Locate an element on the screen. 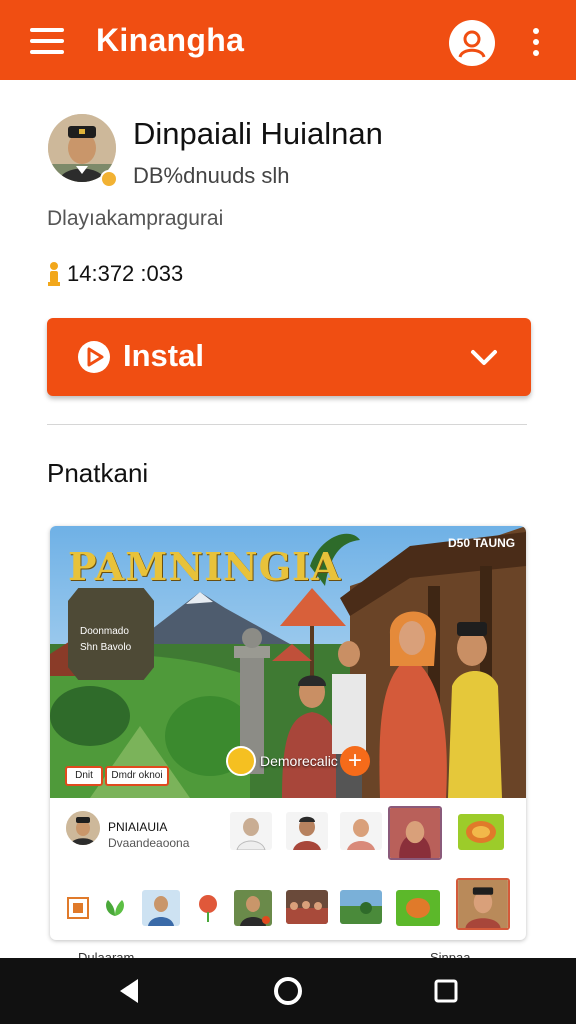 The height and width of the screenshot is (1024, 576). hero-panel-line: Shn Bavolo is located at coordinates (106, 647).